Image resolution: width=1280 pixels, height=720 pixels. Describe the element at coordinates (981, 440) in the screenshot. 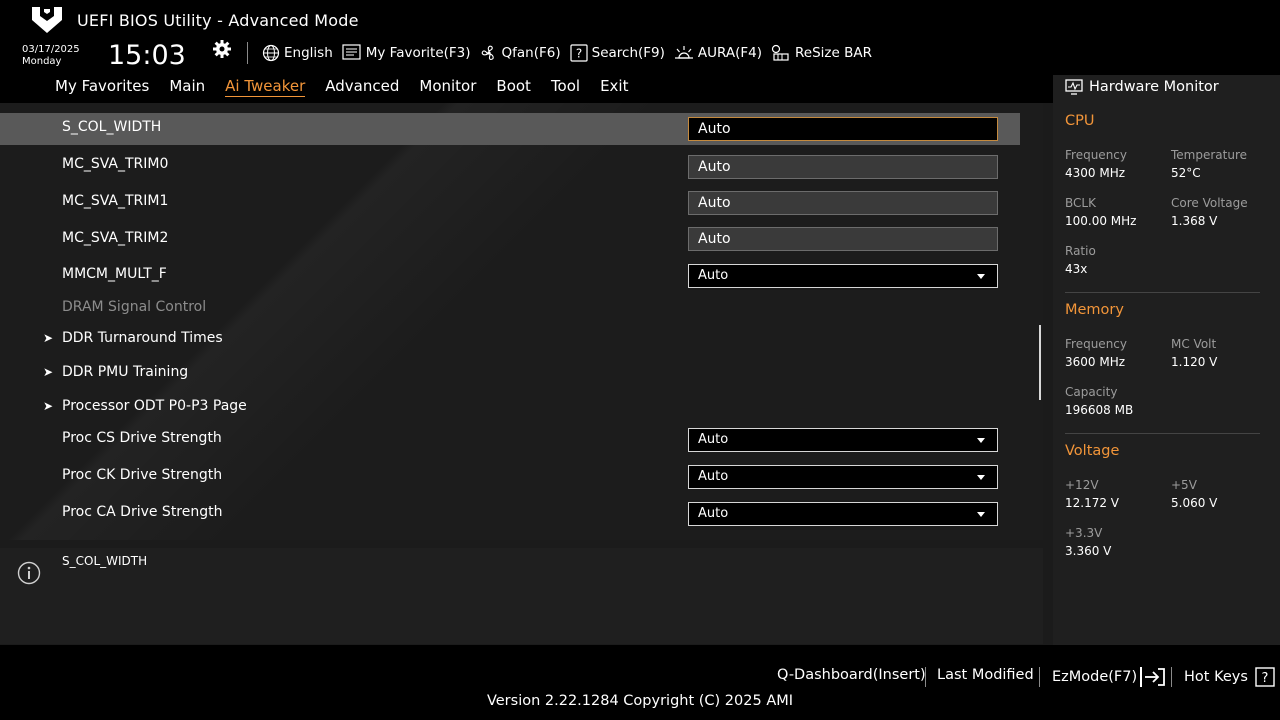

I see `caret-down-icon` at that location.